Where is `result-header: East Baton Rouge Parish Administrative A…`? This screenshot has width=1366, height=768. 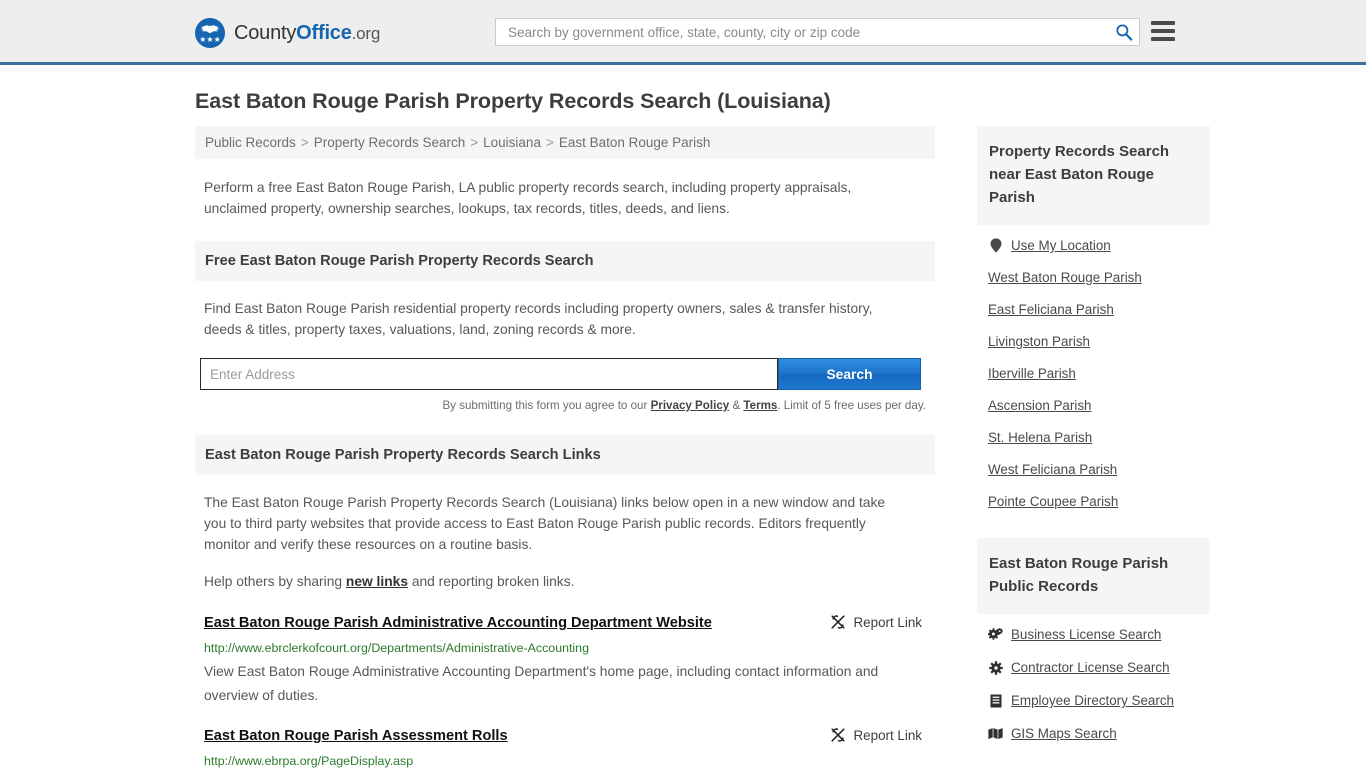
result-header: East Baton Rouge Parish Administrative A… is located at coordinates (569, 623).